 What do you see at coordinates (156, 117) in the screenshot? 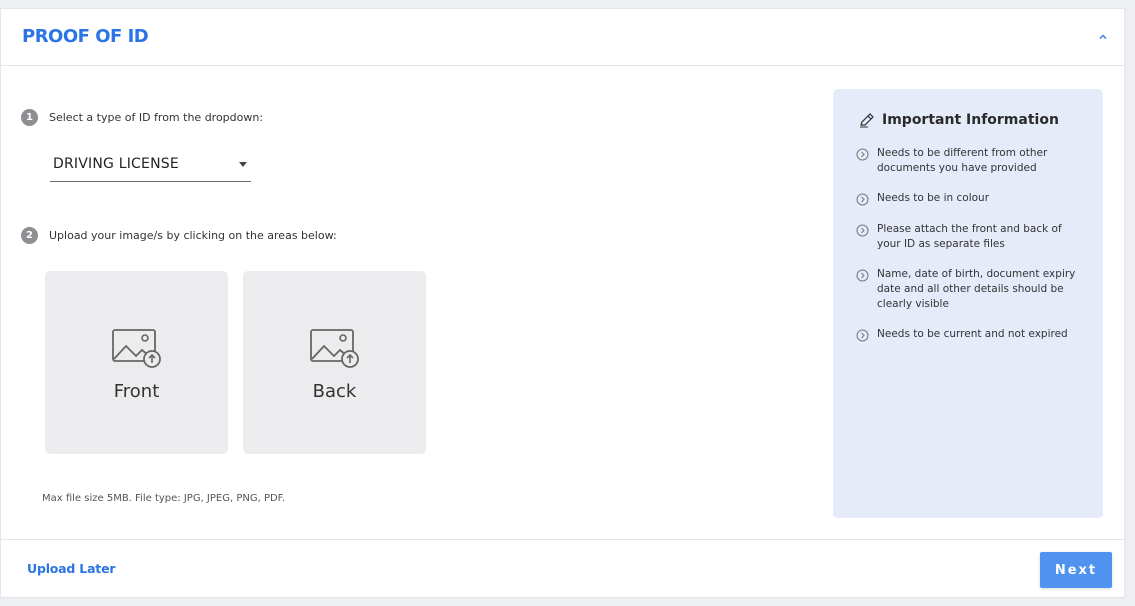
I see `step-1-instruction: Select a type of ID from the dropdown:` at bounding box center [156, 117].